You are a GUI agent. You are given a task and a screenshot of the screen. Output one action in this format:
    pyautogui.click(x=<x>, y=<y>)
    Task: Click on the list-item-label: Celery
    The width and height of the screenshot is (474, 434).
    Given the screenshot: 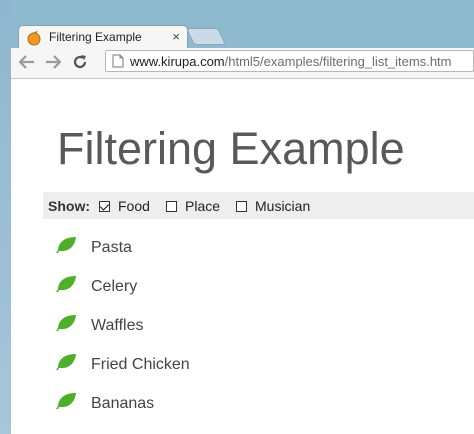 What is the action you would take?
    pyautogui.click(x=114, y=286)
    